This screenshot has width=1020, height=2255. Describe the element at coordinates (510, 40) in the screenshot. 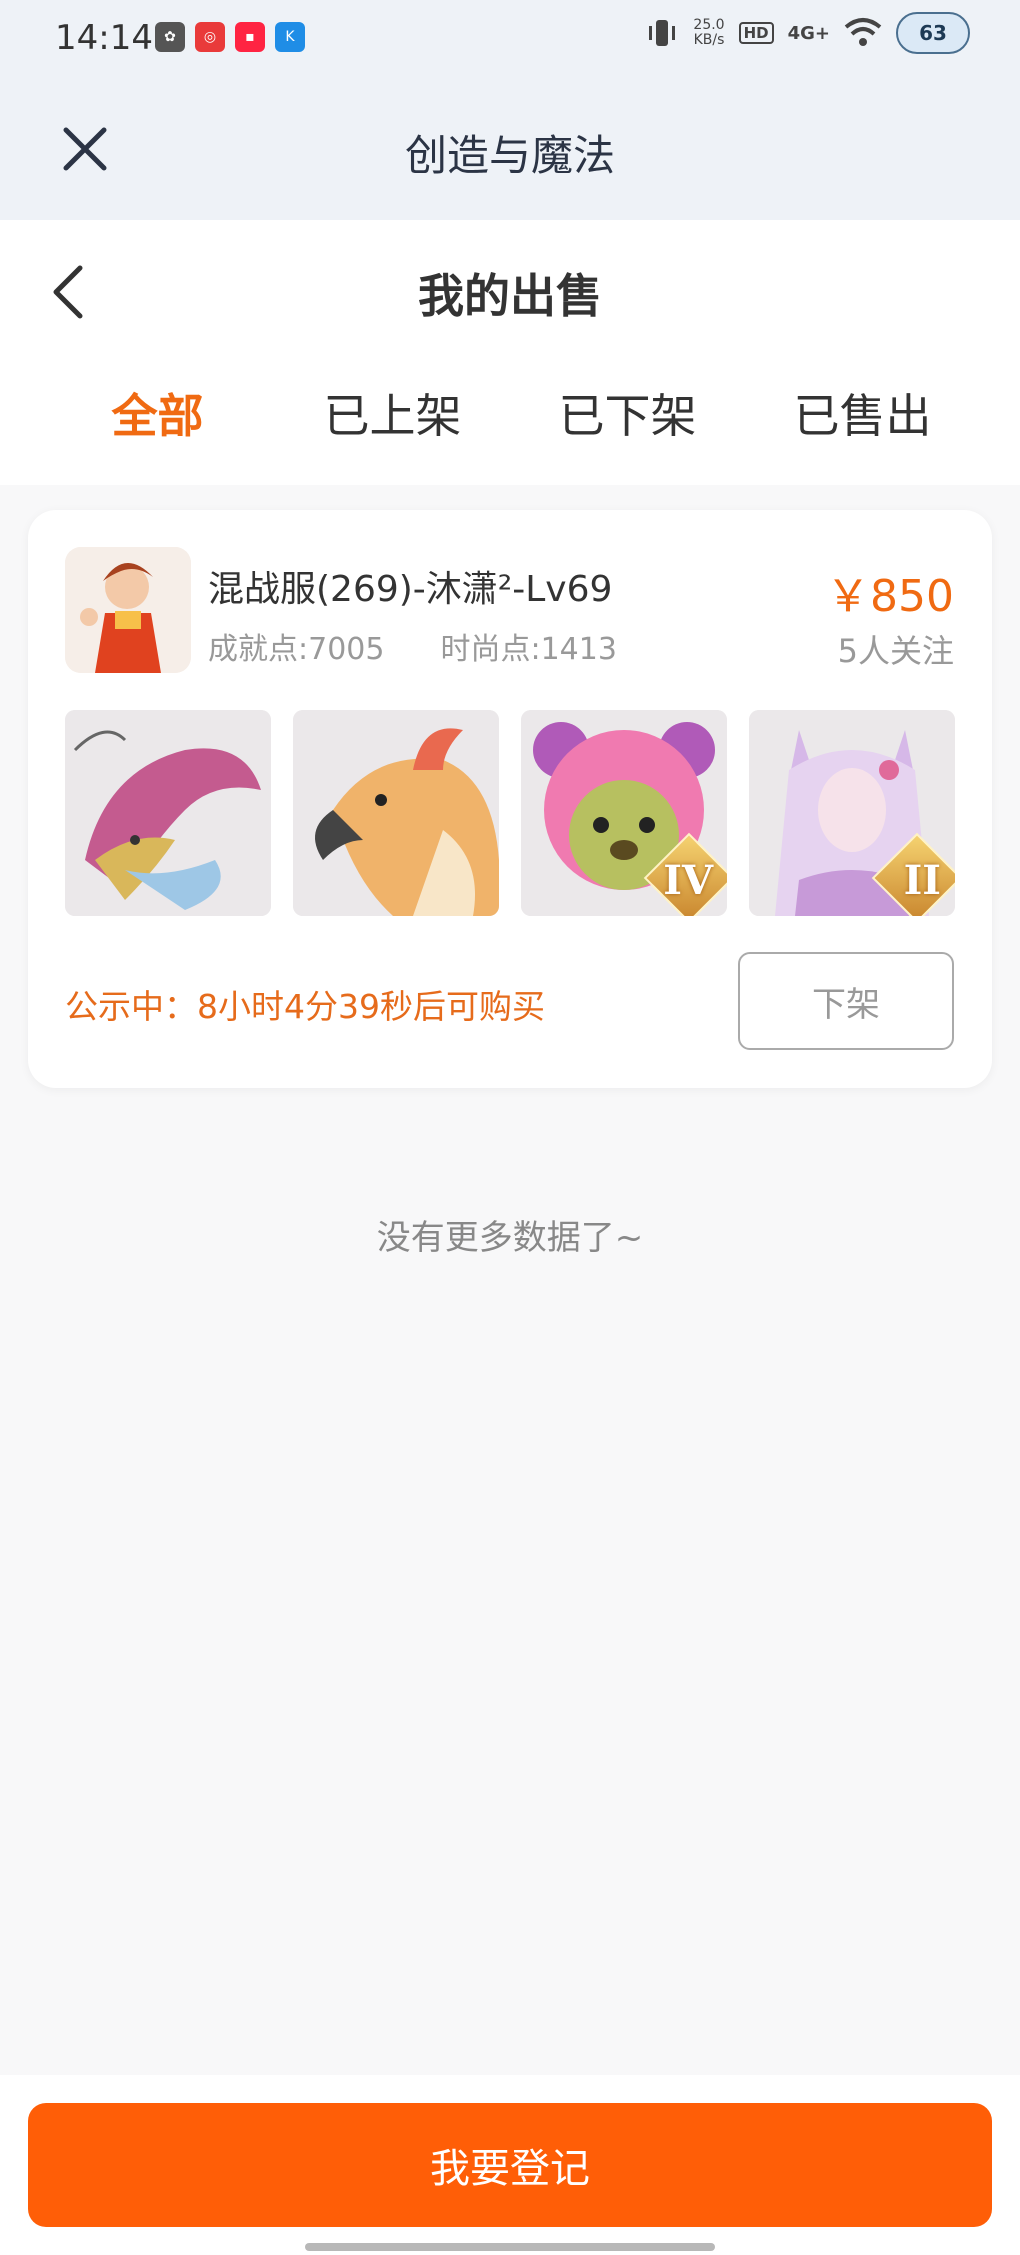

I see `status-bar: 14:14 ✿ ◎ ▪ K 25.0 KB/s HD 4G+ 63` at that location.